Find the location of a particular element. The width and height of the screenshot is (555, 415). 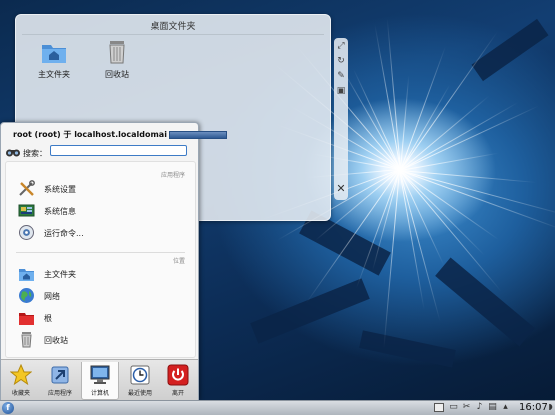

clipboard-icon: ▤ is located at coordinates (492, 407).